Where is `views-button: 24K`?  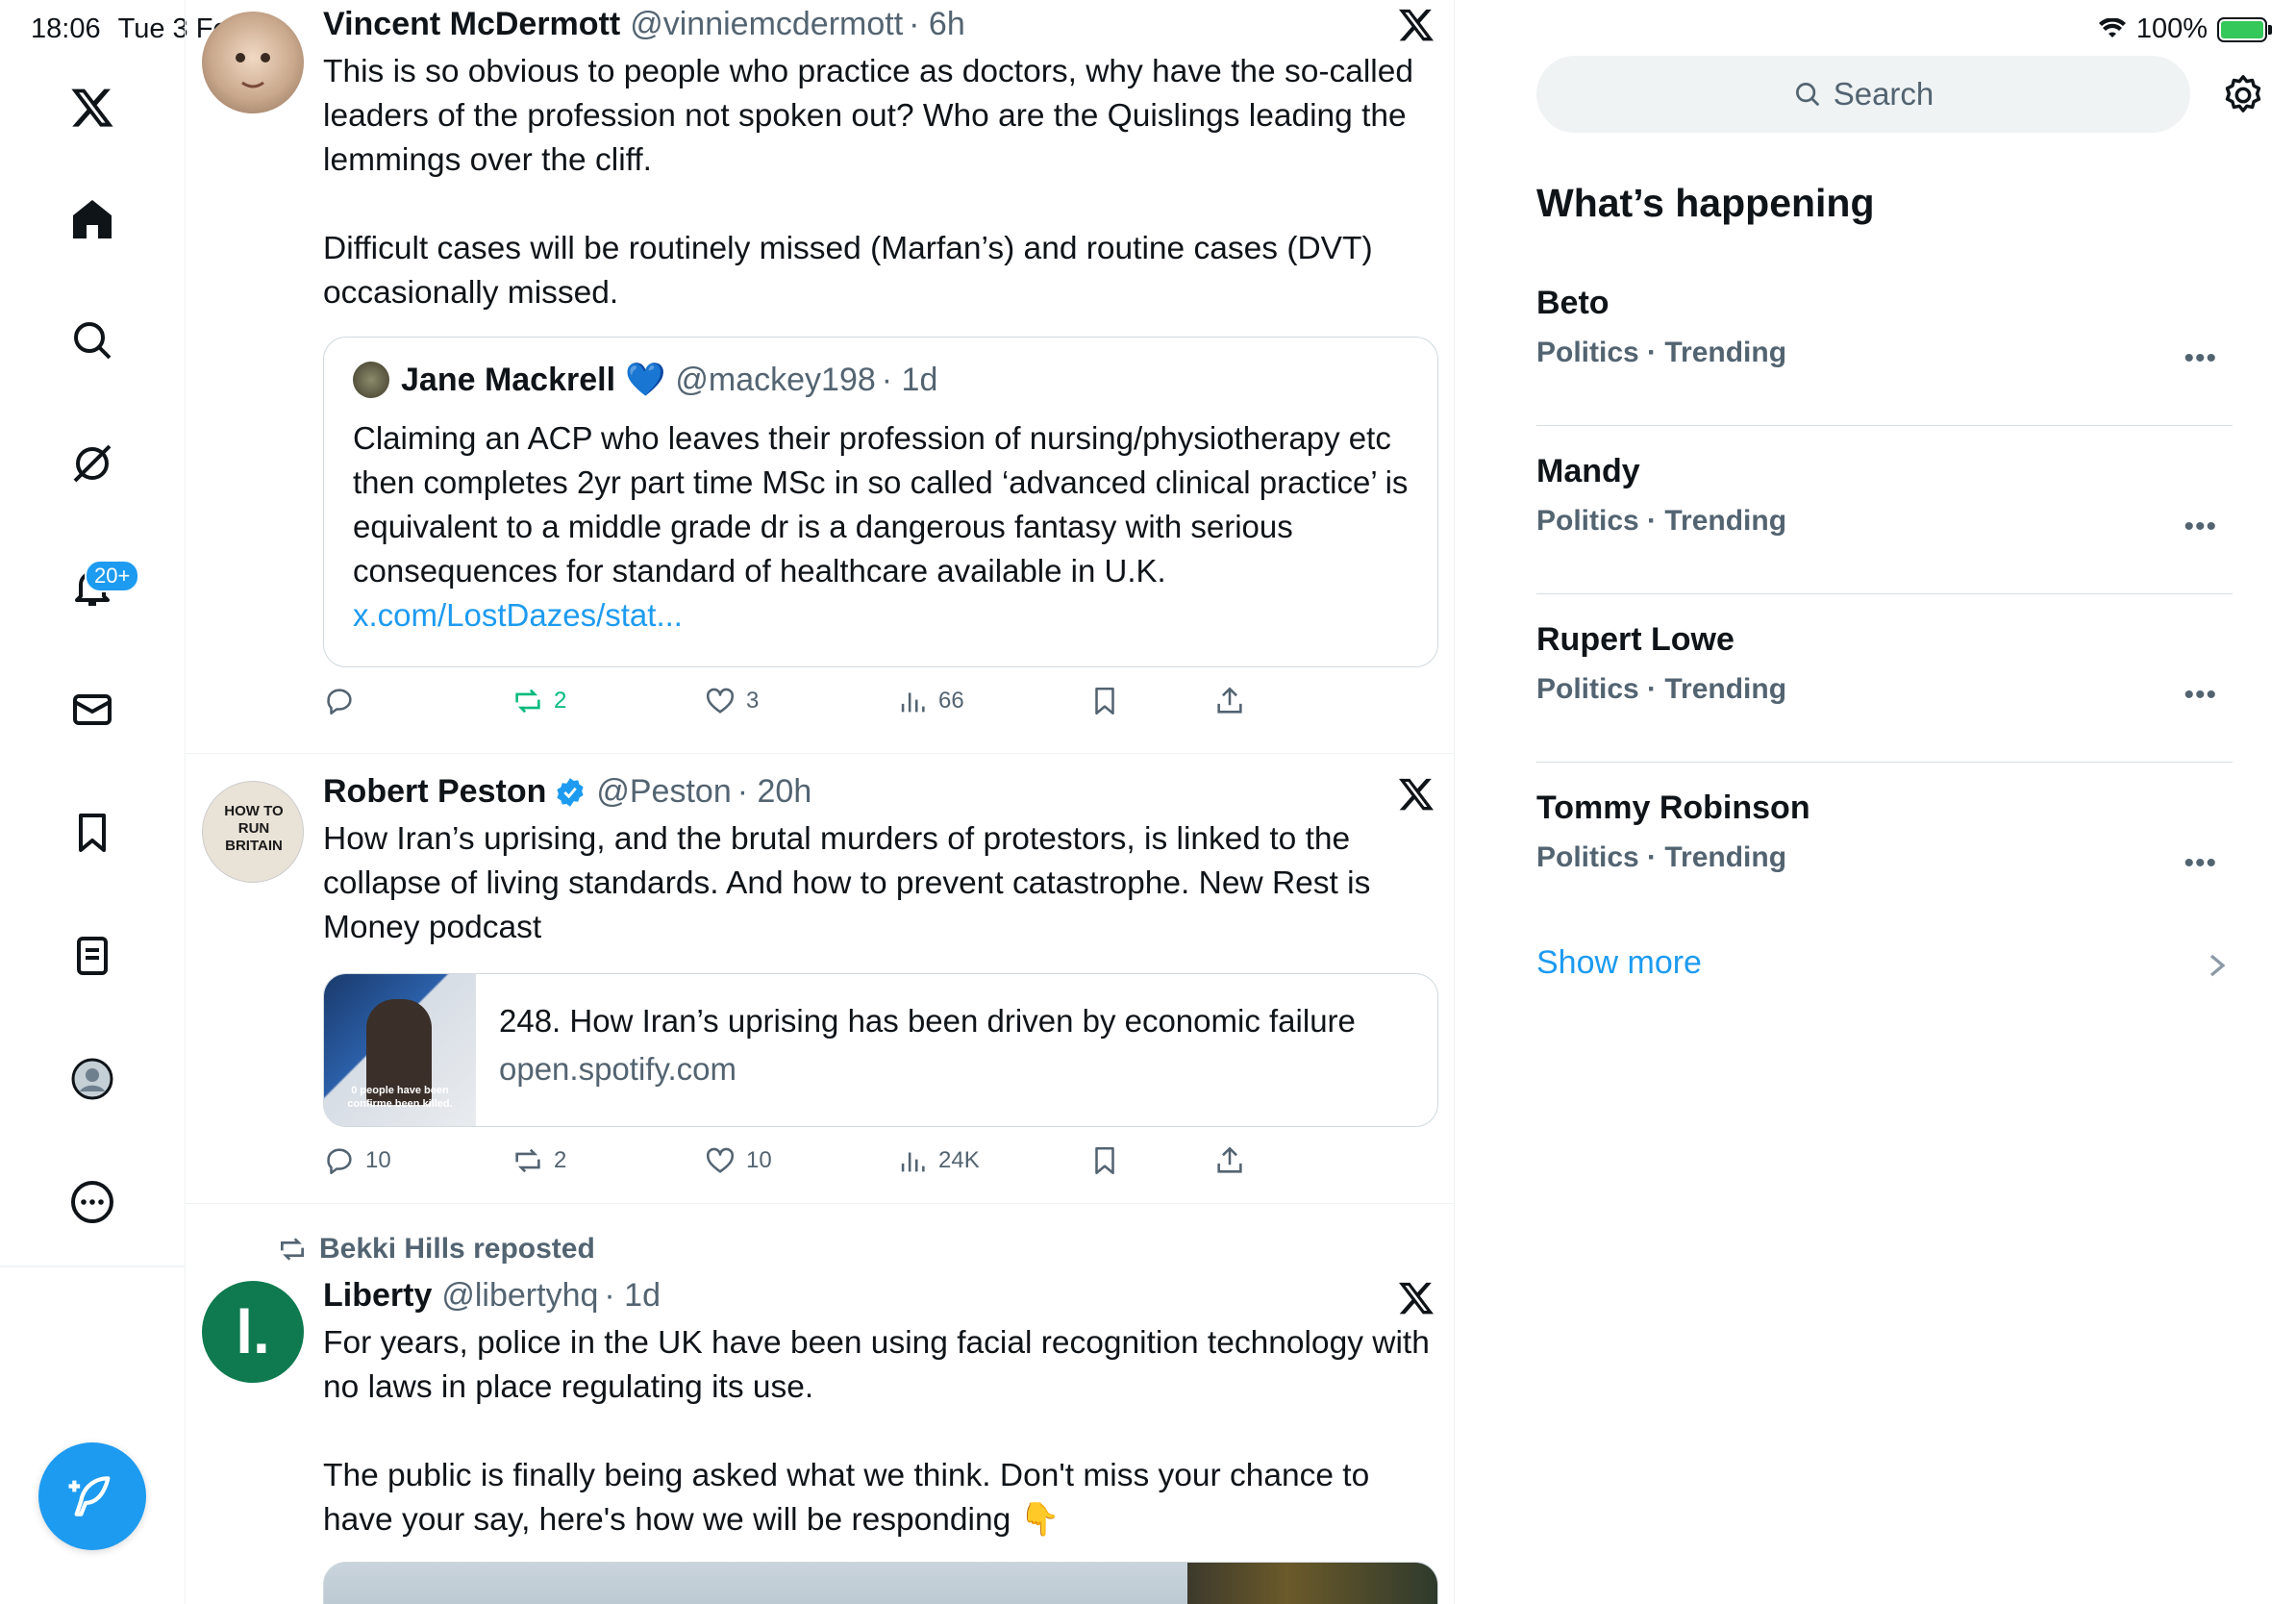
views-button: 24K is located at coordinates (938, 1160).